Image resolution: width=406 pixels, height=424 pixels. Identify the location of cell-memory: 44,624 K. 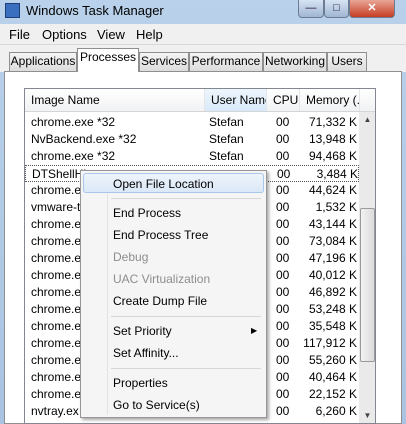
(332, 190).